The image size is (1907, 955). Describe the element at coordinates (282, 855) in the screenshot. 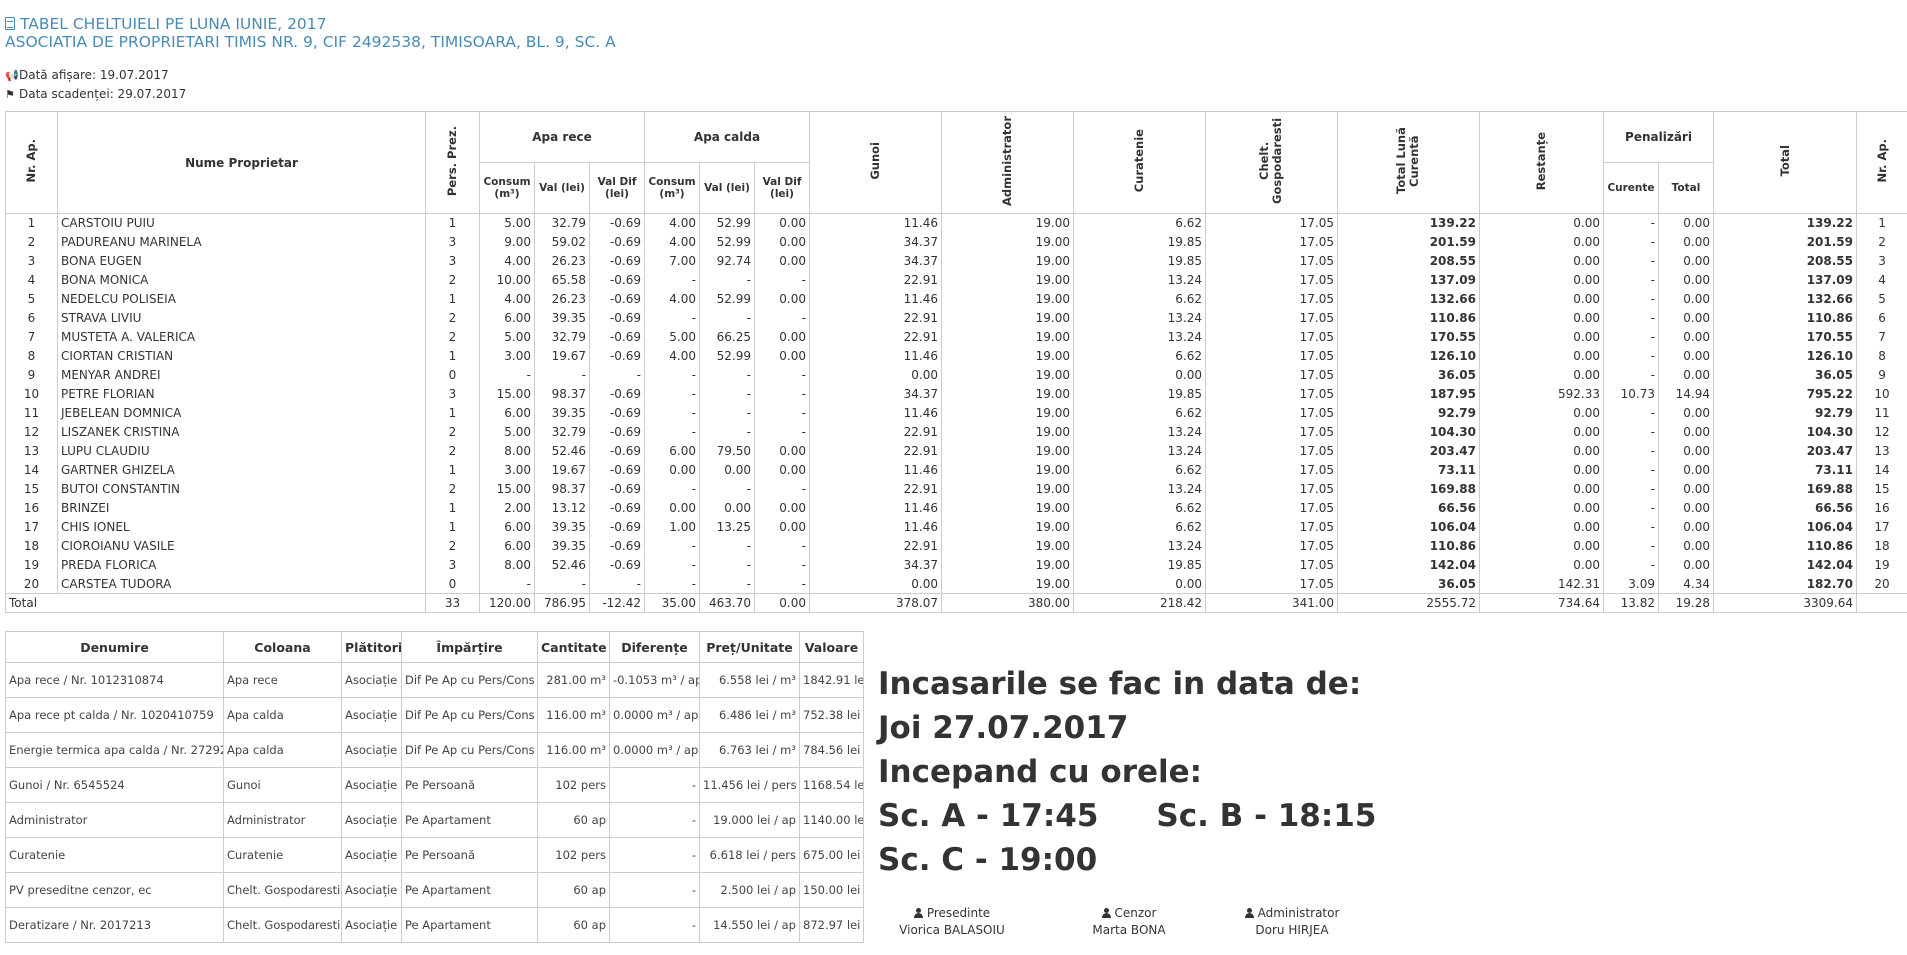

I see `expense-cell: Curatenie` at that location.